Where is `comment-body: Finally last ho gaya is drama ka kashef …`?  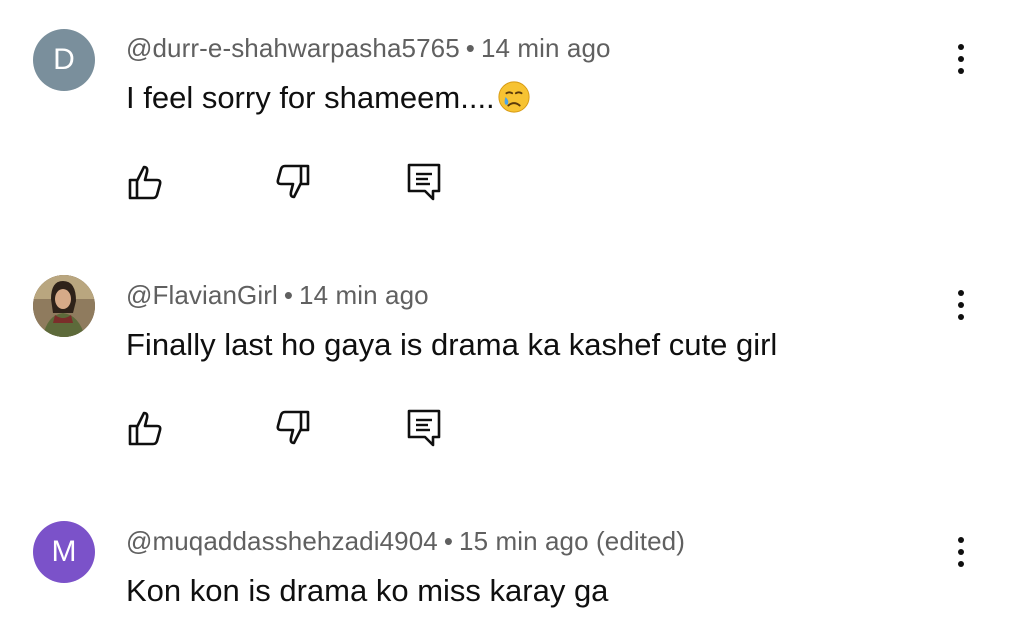
comment-body: Finally last ho gaya is drama ka kashef … is located at coordinates (452, 344).